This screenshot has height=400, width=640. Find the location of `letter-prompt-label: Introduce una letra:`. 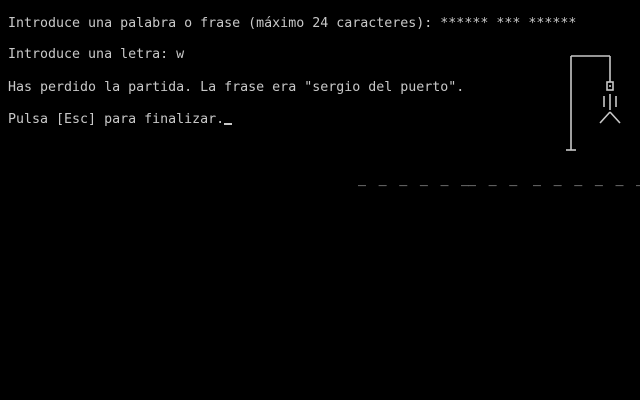

letter-prompt-label: Introduce una letra: is located at coordinates (92, 54).